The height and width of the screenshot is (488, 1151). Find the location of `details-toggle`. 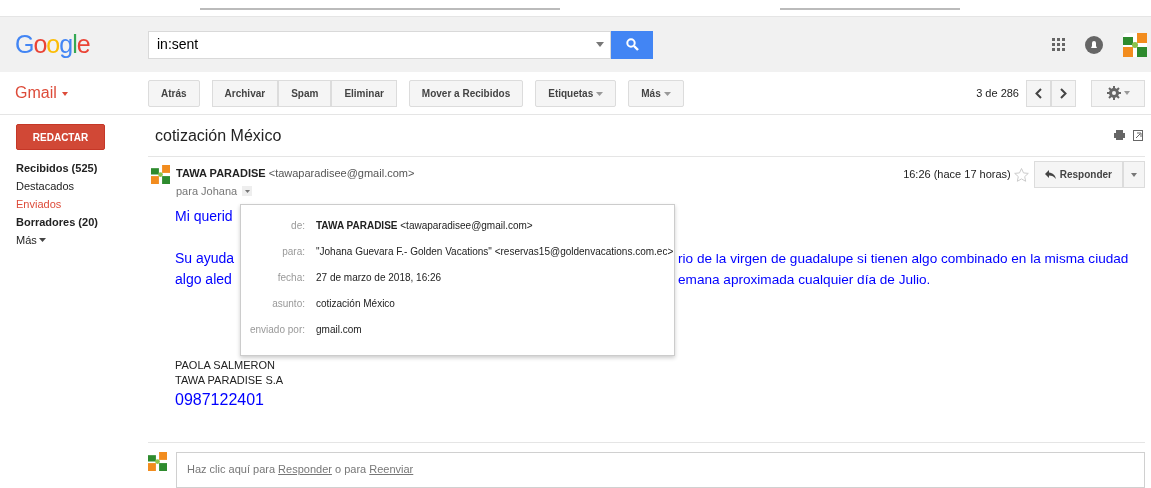

details-toggle is located at coordinates (247, 191).